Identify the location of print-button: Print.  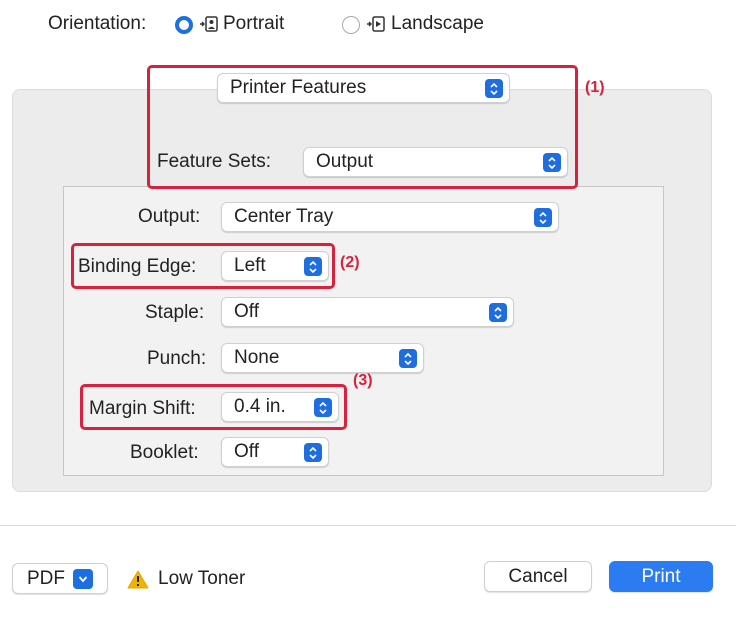
(661, 576).